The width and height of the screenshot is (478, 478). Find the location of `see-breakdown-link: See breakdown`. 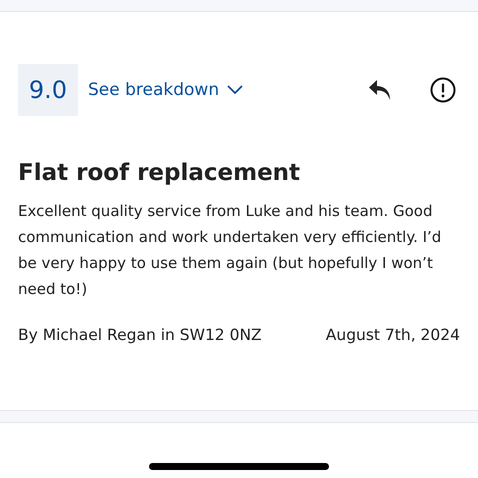

see-breakdown-link: See breakdown is located at coordinates (166, 90).